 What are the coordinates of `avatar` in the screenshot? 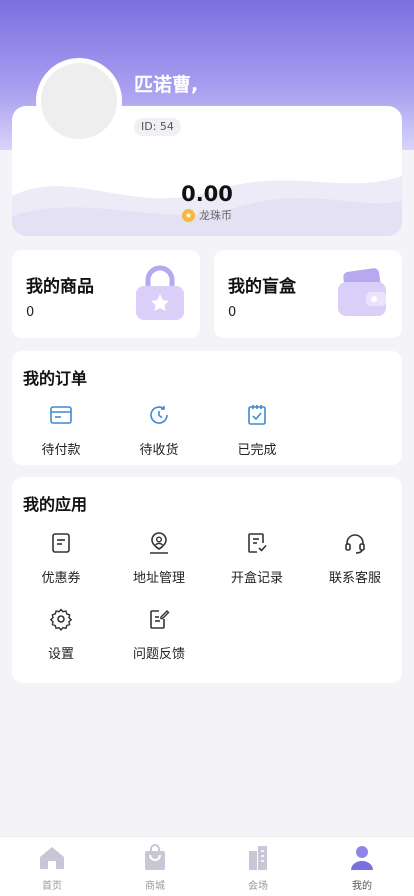 It's located at (79, 101).